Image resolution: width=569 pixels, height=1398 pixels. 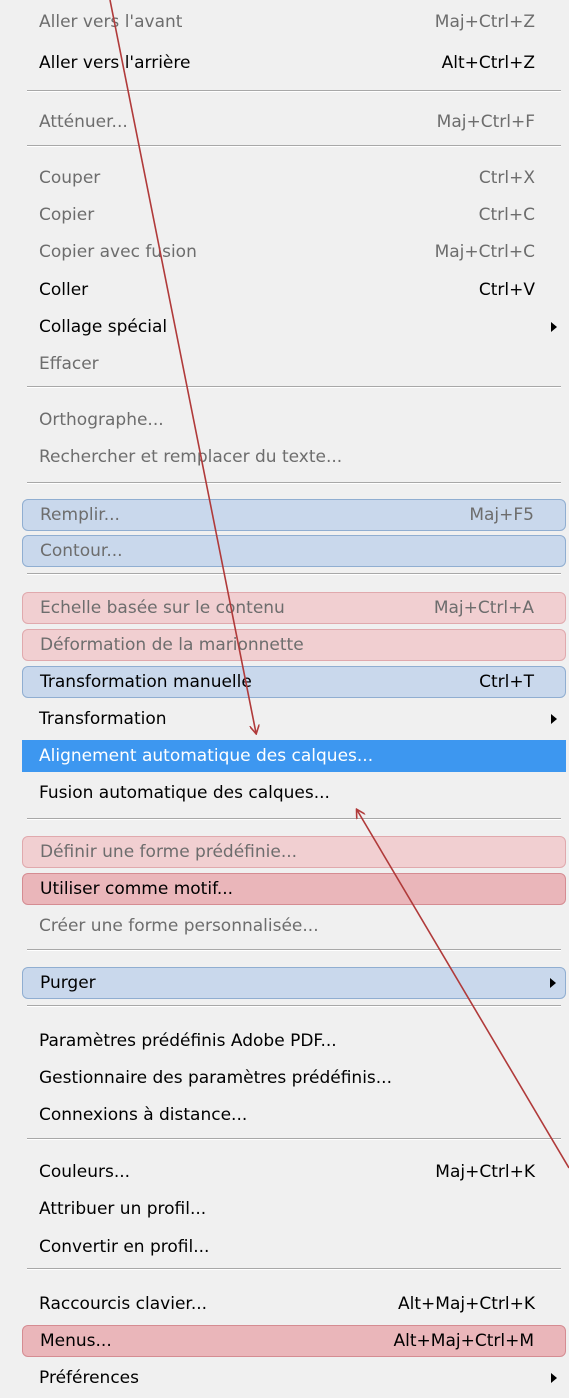 What do you see at coordinates (294, 364) in the screenshot?
I see `menu-item-effacer: Effacer` at bounding box center [294, 364].